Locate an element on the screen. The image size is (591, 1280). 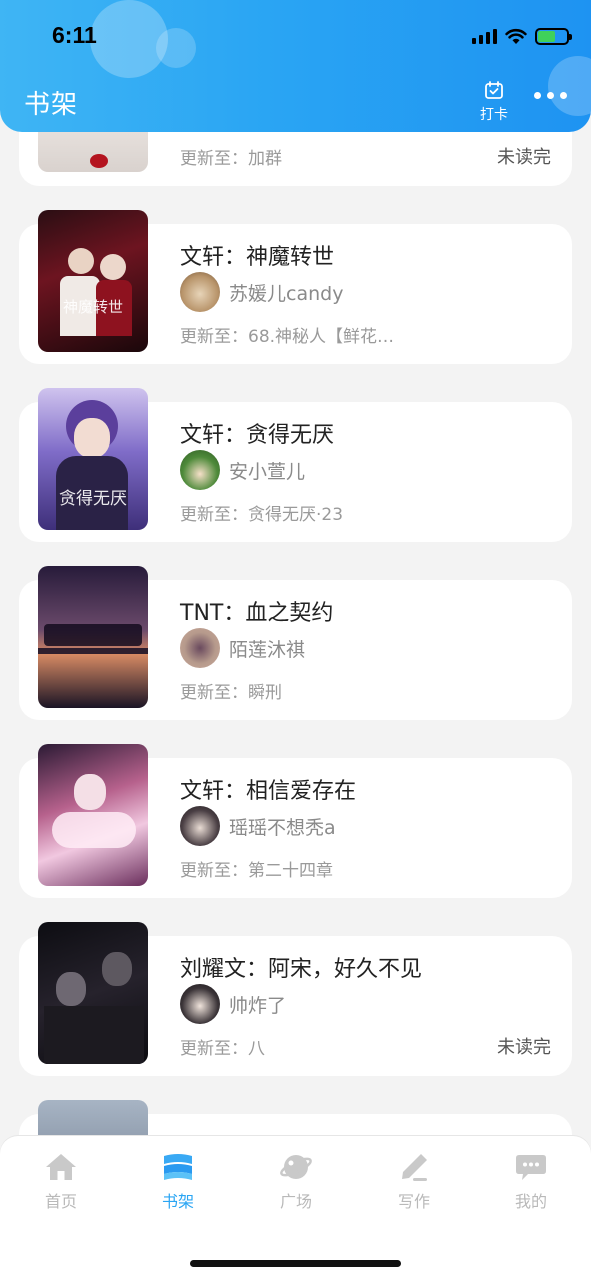
nav-home: 首页 is located at coordinates (61, 1182).